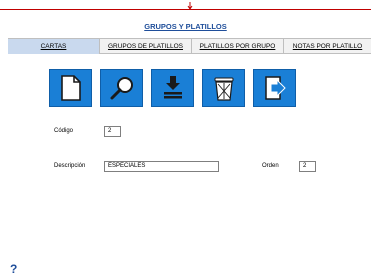  I want to click on save-button, so click(172, 88).